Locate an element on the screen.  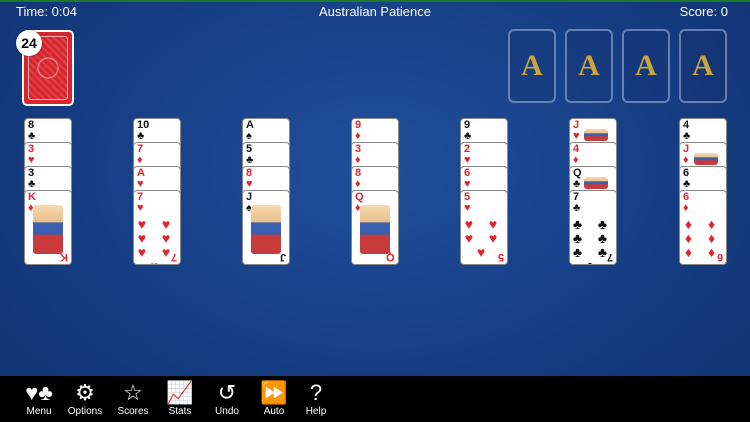
game-title: Australian Patience is located at coordinates (374, 11).